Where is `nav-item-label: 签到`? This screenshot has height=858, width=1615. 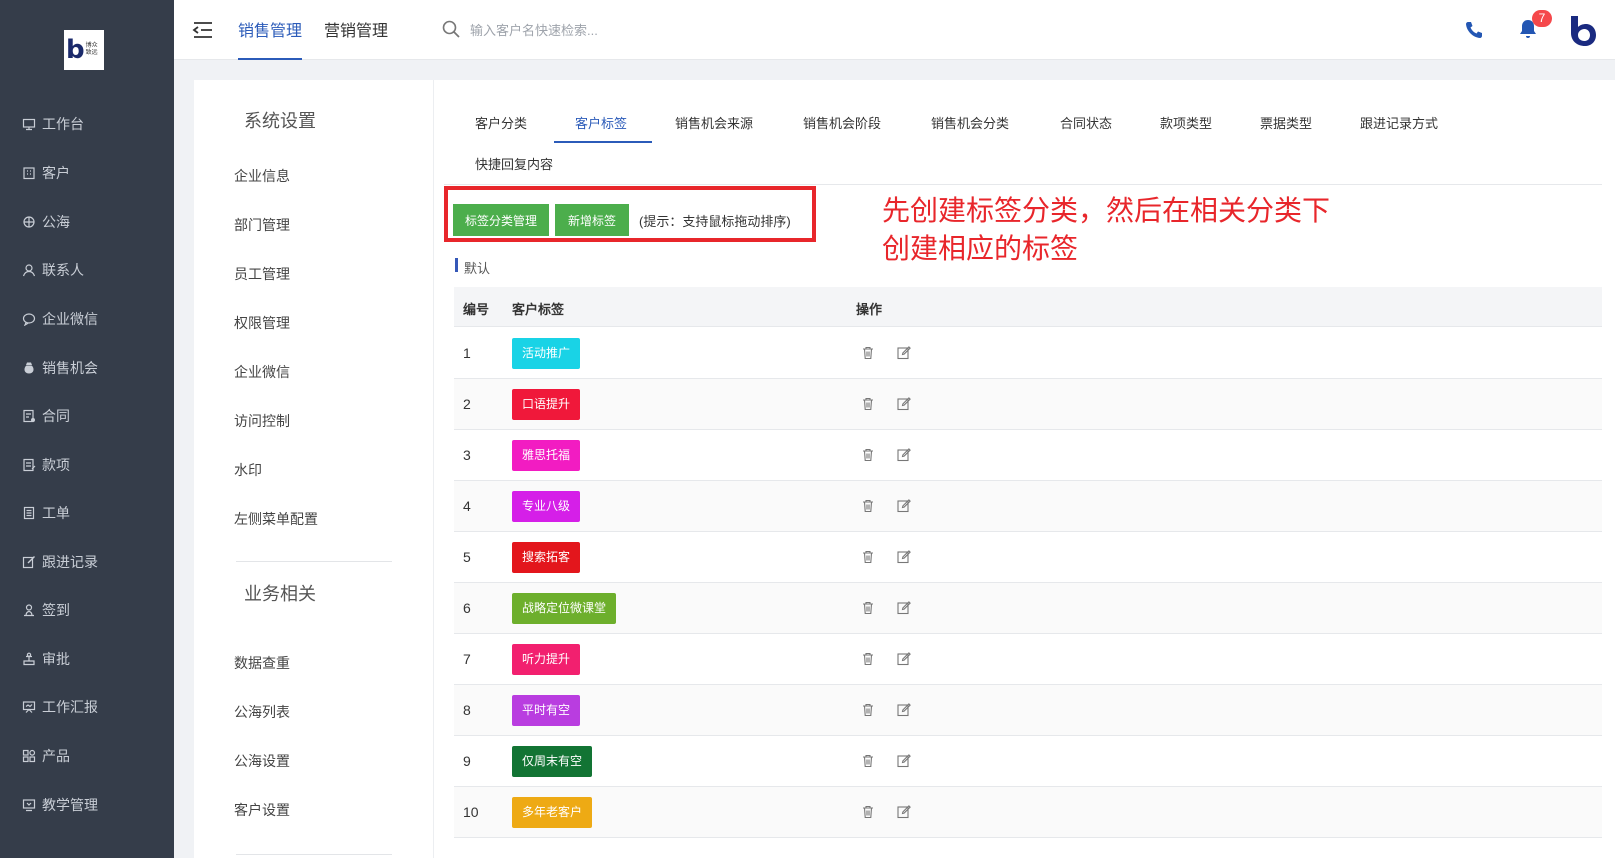 nav-item-label: 签到 is located at coordinates (56, 610).